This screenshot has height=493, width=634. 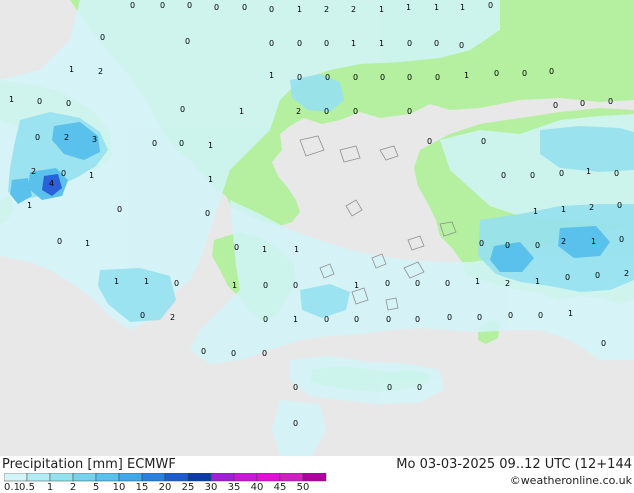 I want to click on site-credit: ©weatheronline.co.uk, so click(x=571, y=480).